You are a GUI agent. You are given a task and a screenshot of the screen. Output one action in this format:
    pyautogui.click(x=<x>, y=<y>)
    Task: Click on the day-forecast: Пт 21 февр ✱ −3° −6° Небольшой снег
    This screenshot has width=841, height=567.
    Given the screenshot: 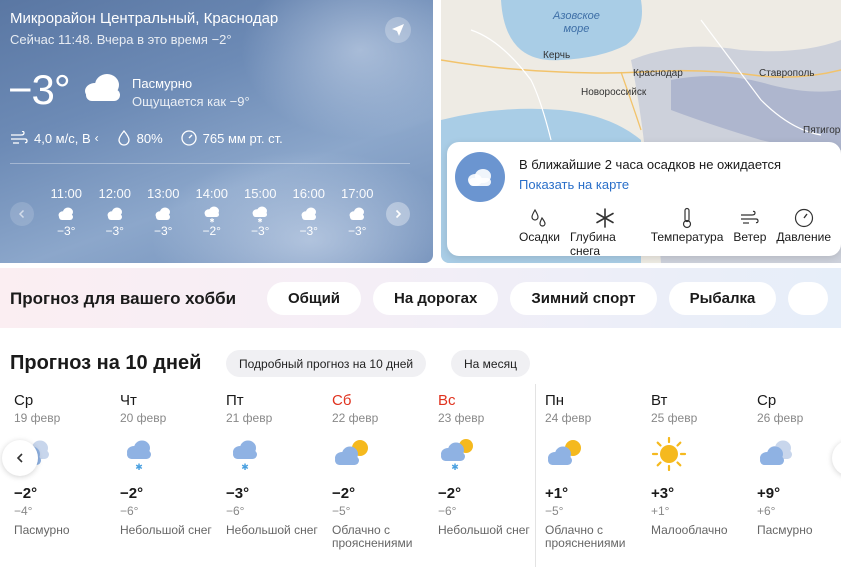 What is the action you would take?
    pyautogui.click(x=276, y=460)
    